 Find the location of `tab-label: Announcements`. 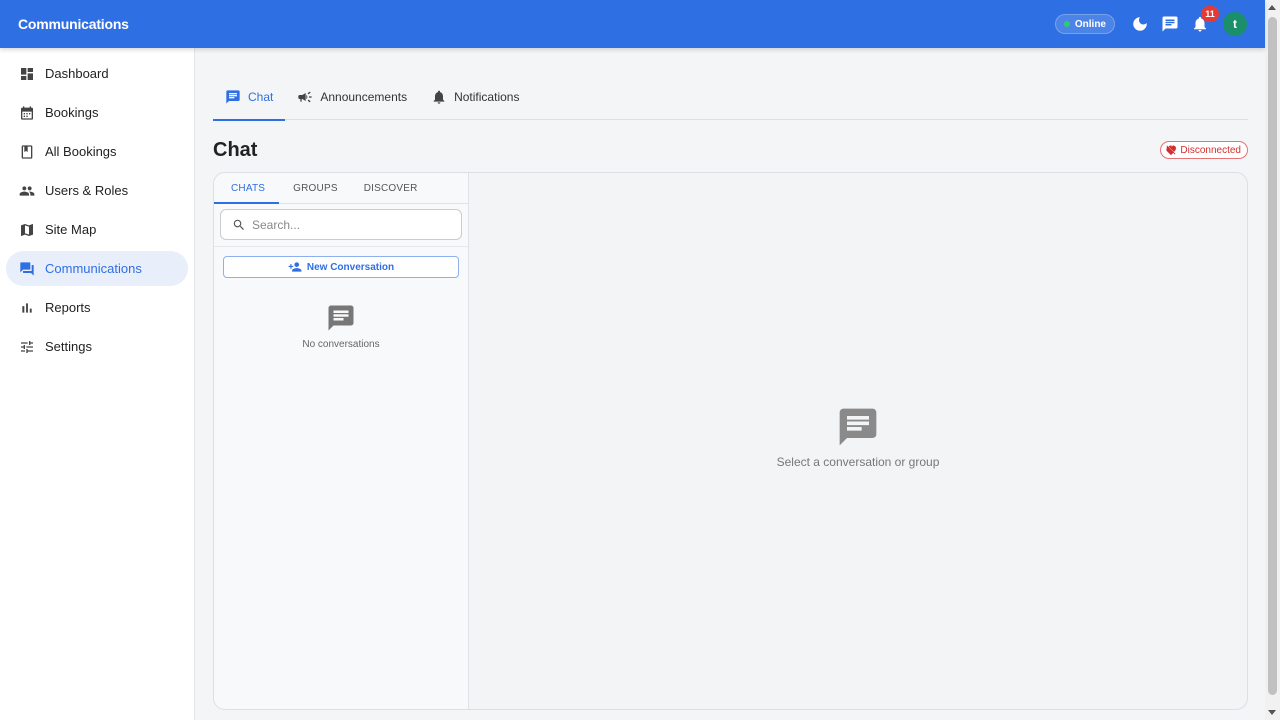

tab-label: Announcements is located at coordinates (364, 97).